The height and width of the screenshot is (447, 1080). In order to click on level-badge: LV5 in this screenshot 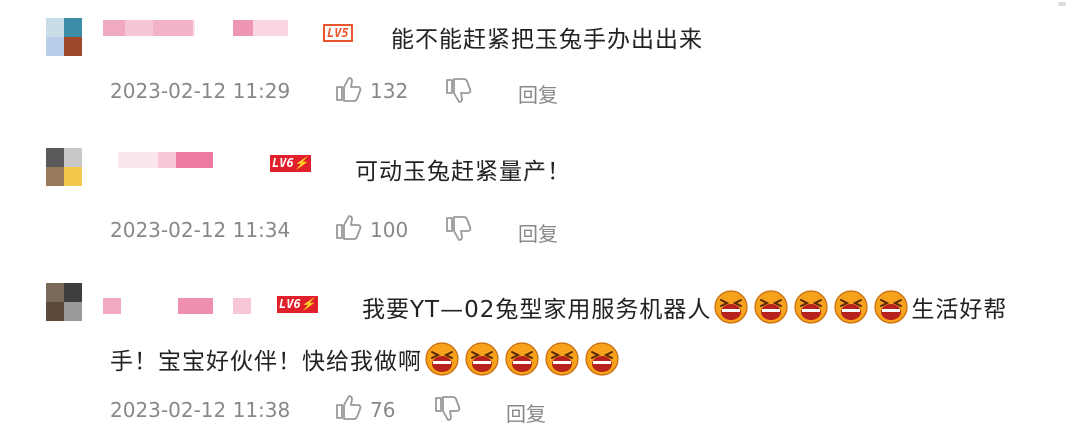, I will do `click(338, 33)`.